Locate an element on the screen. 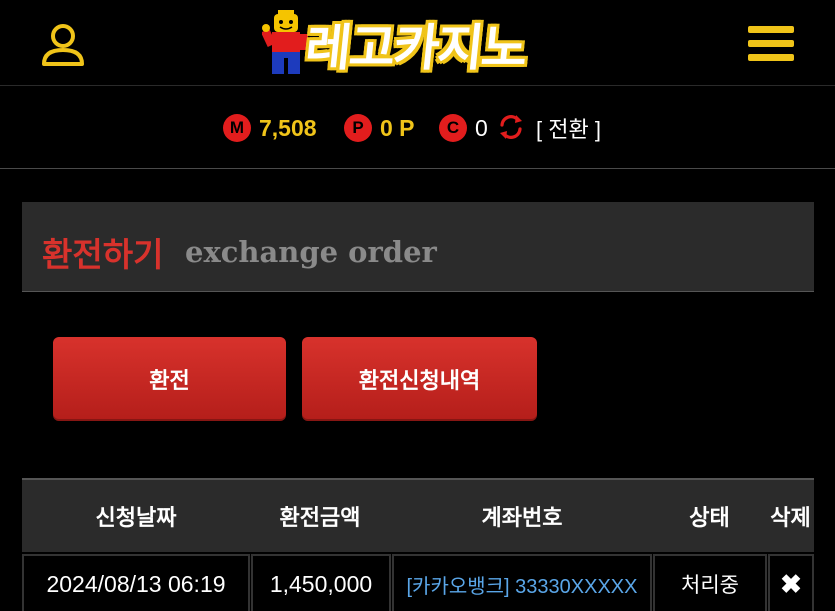 The height and width of the screenshot is (611, 835). hamburger-menu-icon is located at coordinates (771, 46).